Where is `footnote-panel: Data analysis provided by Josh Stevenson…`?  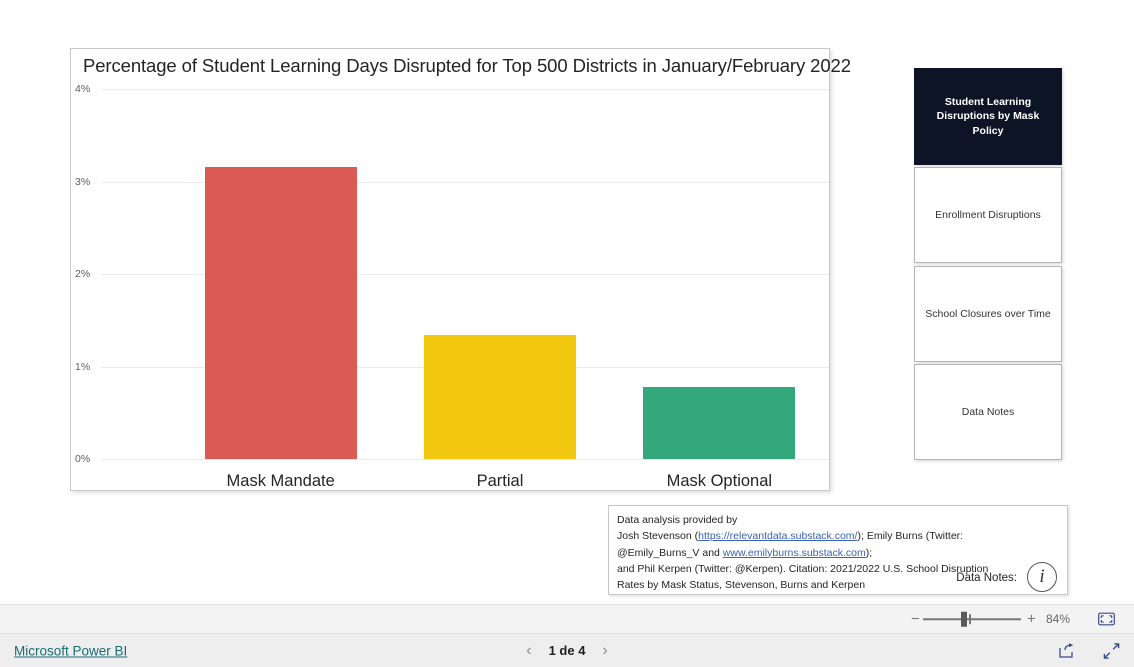
footnote-panel: Data analysis provided by Josh Stevenson… is located at coordinates (838, 550).